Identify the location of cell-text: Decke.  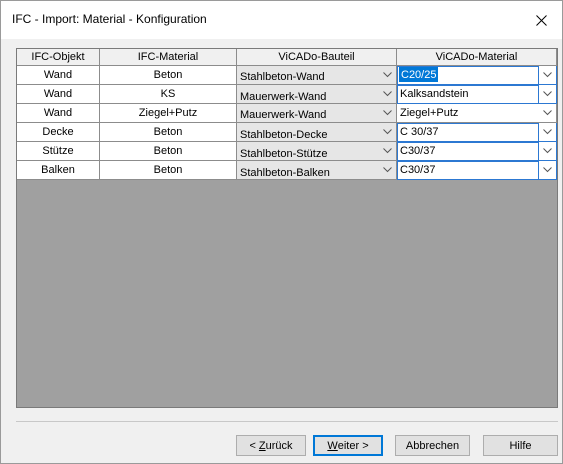
(58, 132).